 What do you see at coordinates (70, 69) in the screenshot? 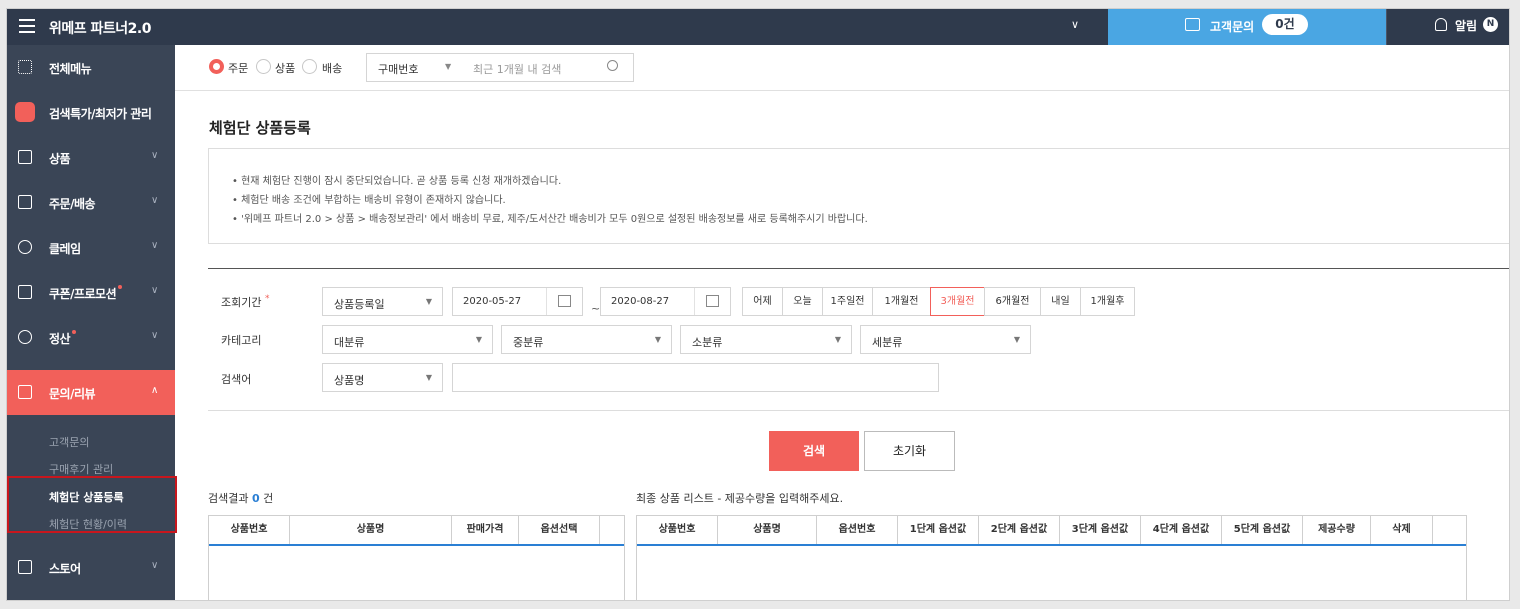
I see `sidebar-item-label: 전체메뉴` at bounding box center [70, 69].